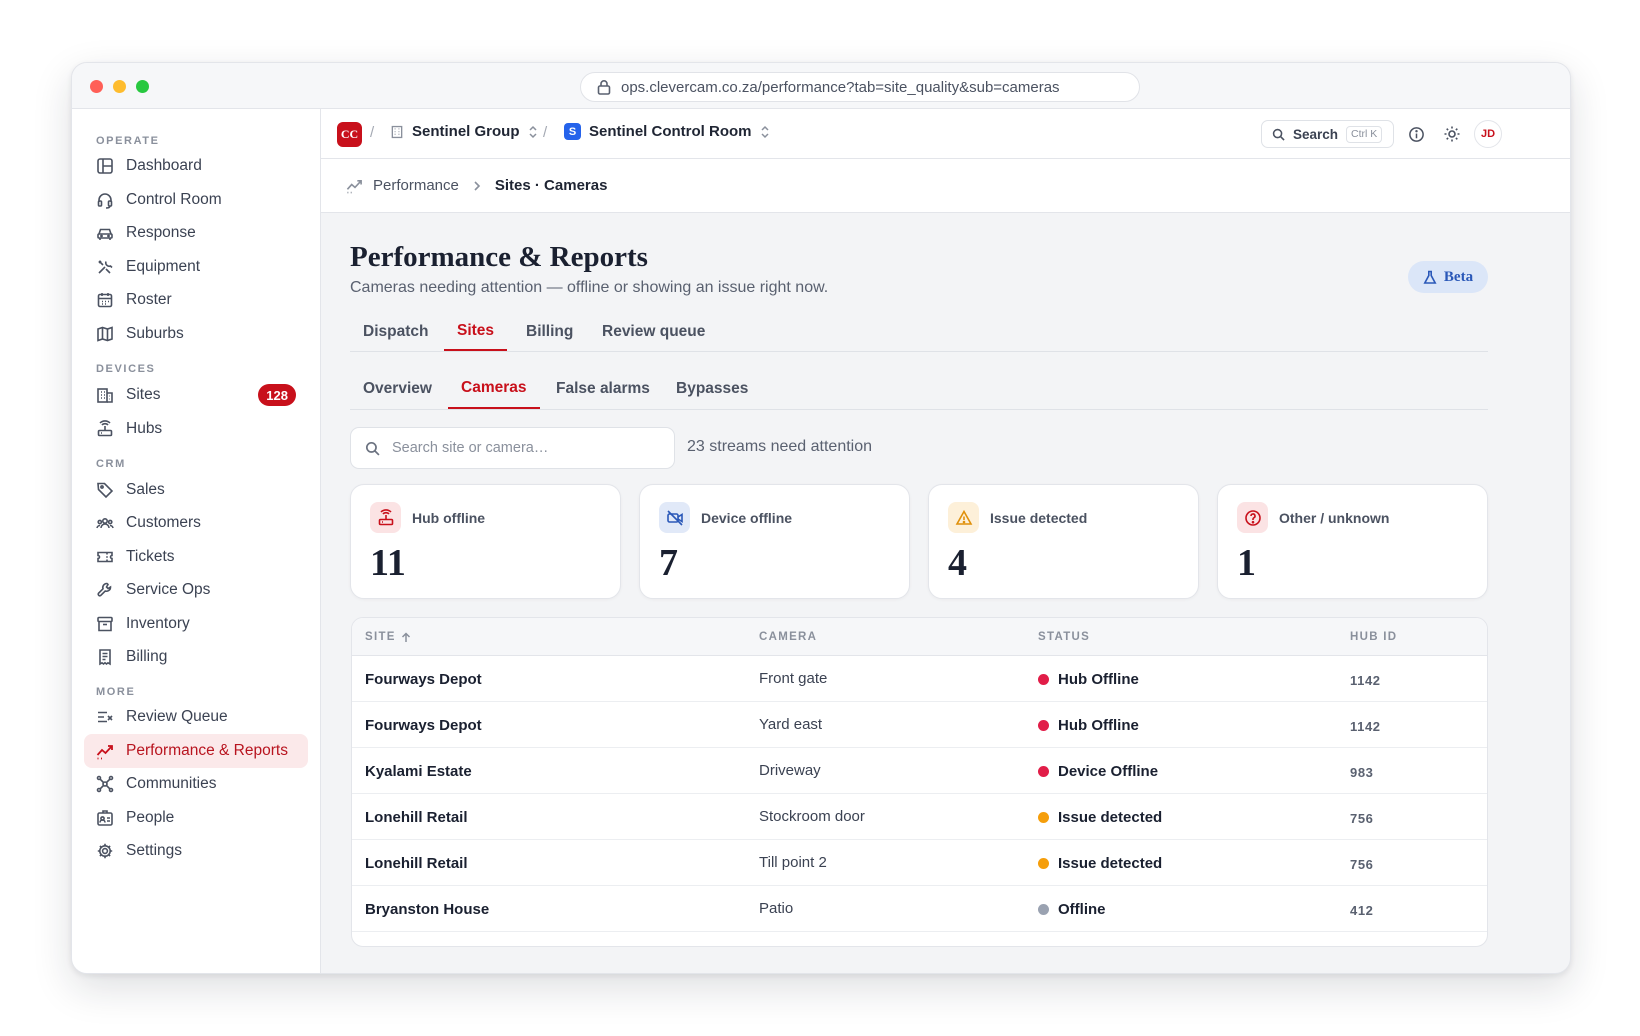  I want to click on sidebar-item-billing: Billing, so click(196, 657).